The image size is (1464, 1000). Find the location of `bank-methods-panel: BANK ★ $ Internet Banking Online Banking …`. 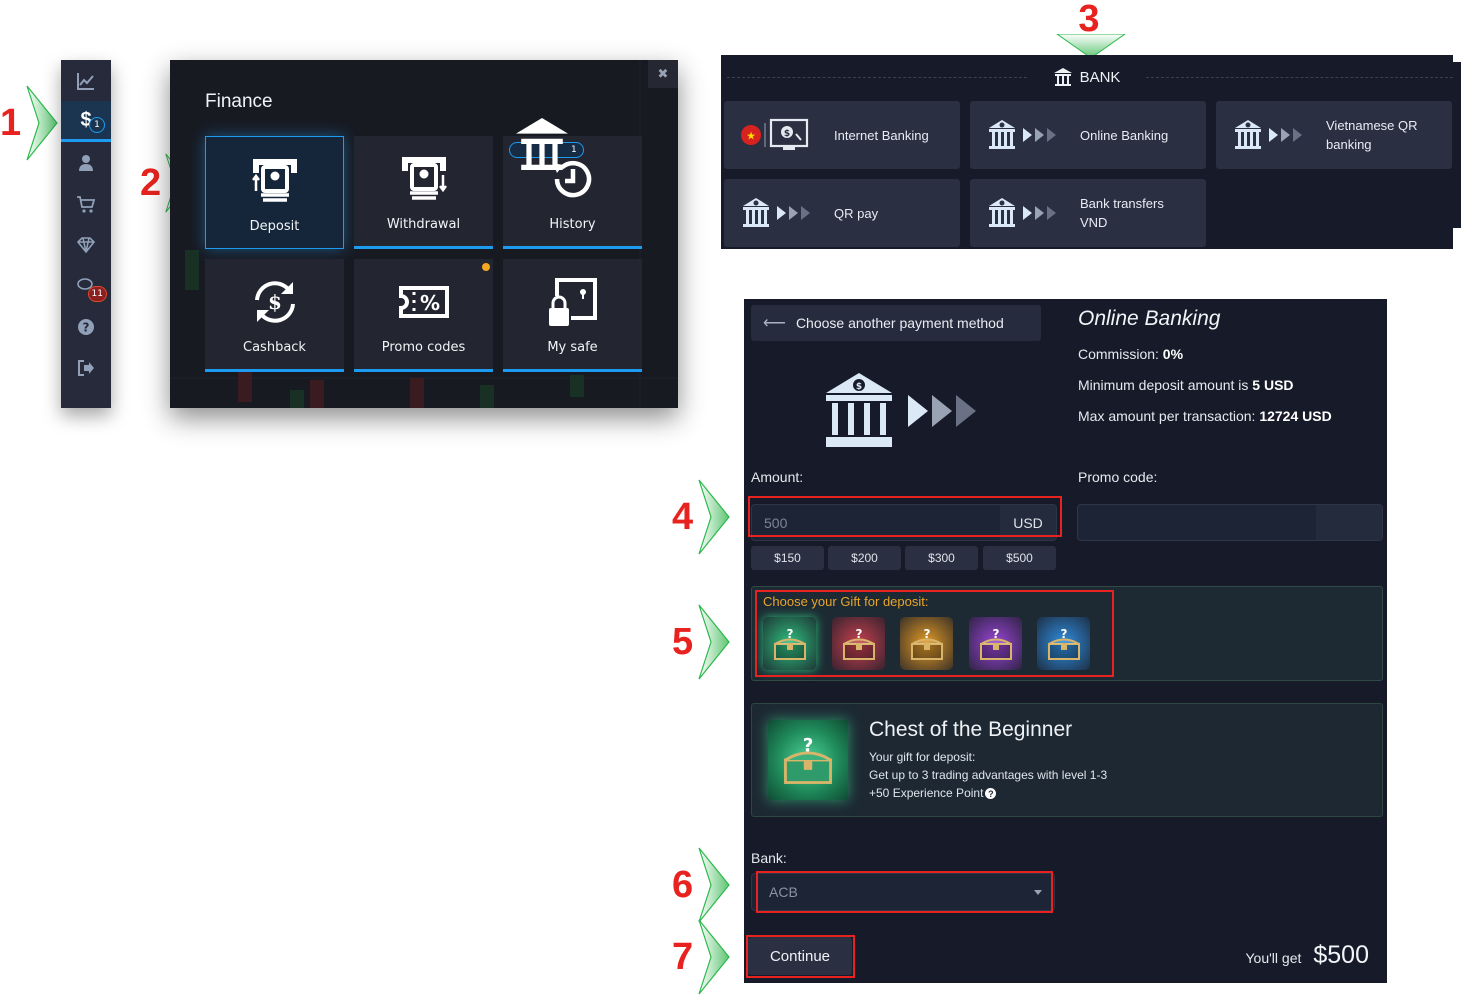

bank-methods-panel: BANK ★ $ Internet Banking Online Banking … is located at coordinates (1087, 152).